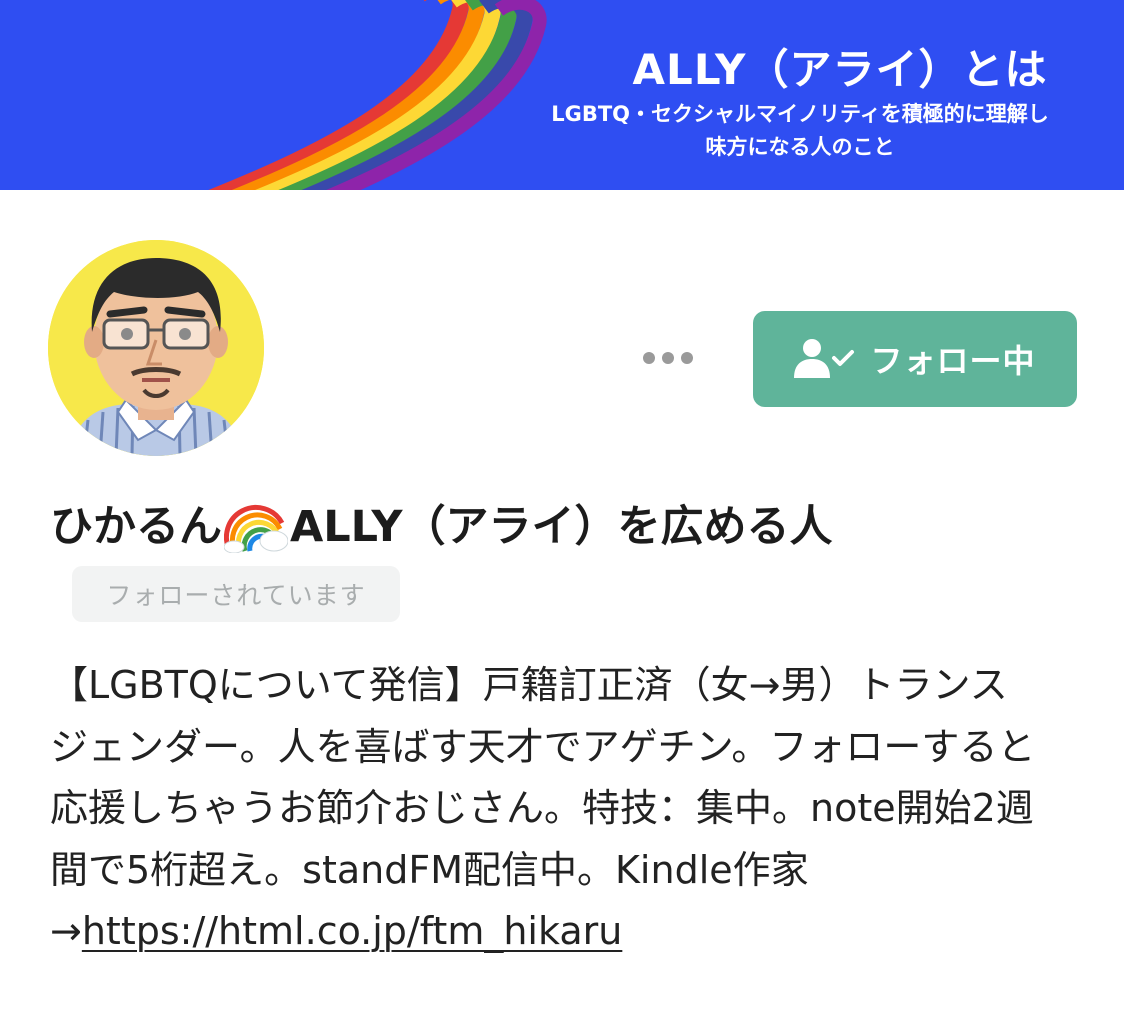 Image resolution: width=1124 pixels, height=1023 pixels. What do you see at coordinates (377, 95) in the screenshot?
I see `rainbow-ribbon-icon` at bounding box center [377, 95].